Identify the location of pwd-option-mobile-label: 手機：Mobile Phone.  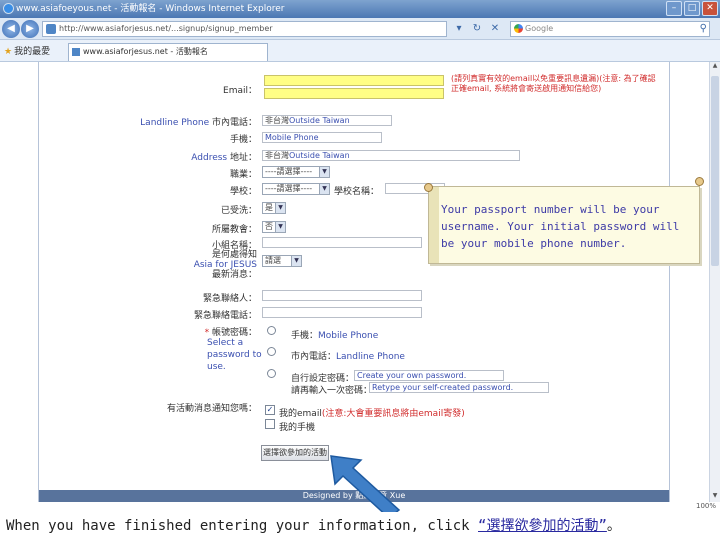
(334, 334).